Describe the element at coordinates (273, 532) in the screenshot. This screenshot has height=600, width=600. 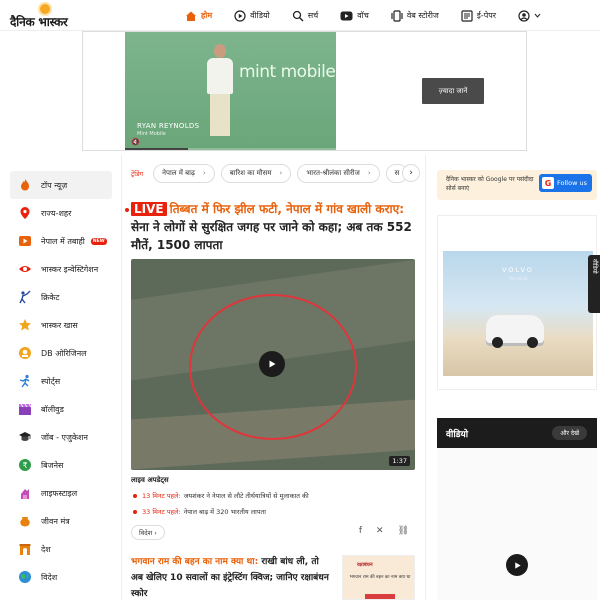
I see `story-footer: विदेश › f ✕ ⛓` at that location.